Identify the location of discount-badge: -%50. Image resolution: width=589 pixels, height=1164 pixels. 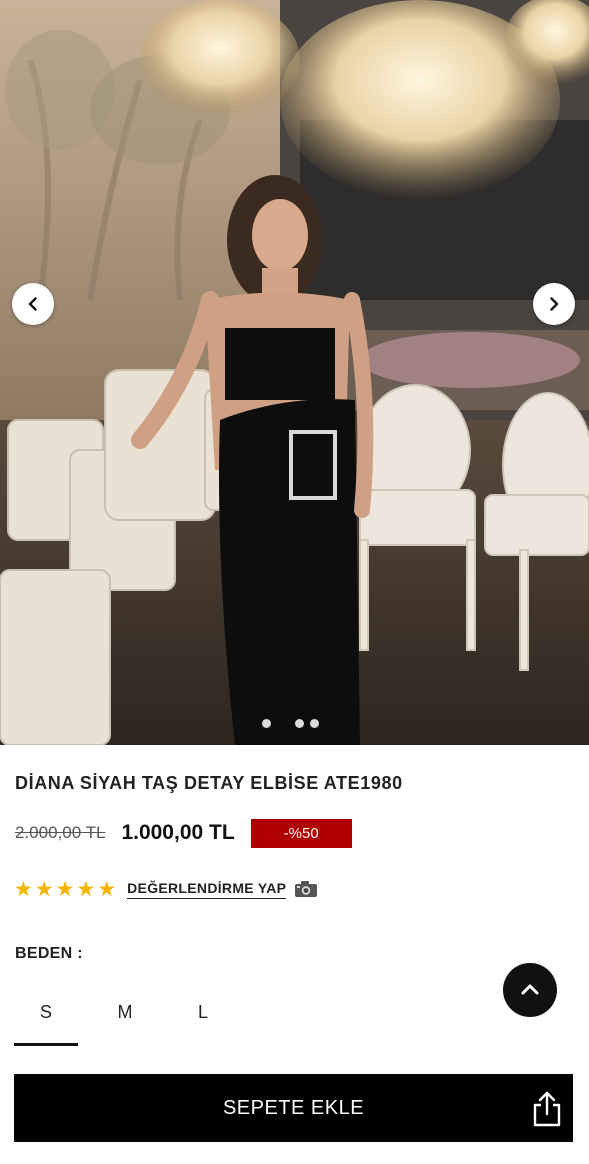
(301, 833).